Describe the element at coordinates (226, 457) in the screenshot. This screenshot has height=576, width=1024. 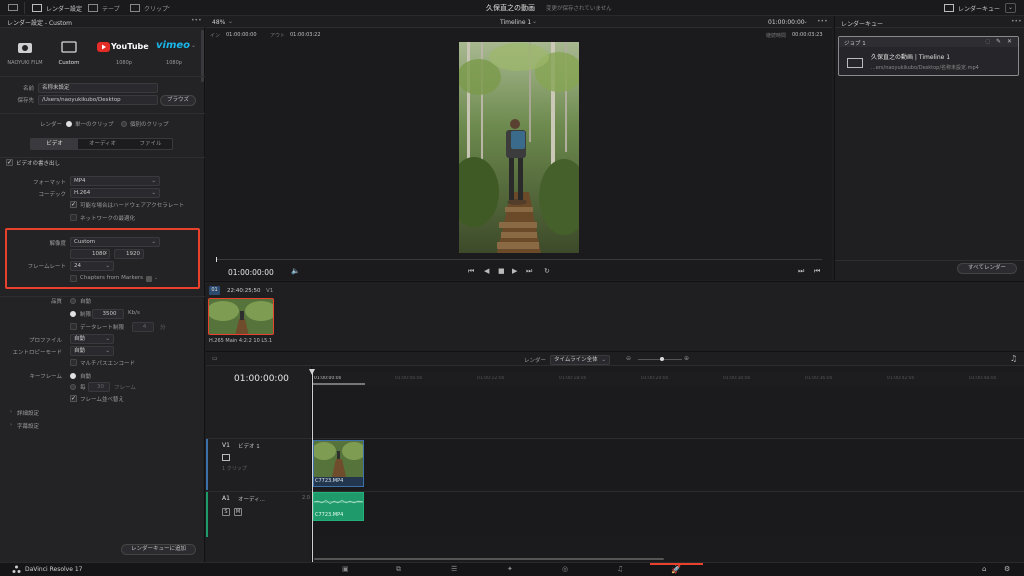
I see `video-monitor-icon` at that location.